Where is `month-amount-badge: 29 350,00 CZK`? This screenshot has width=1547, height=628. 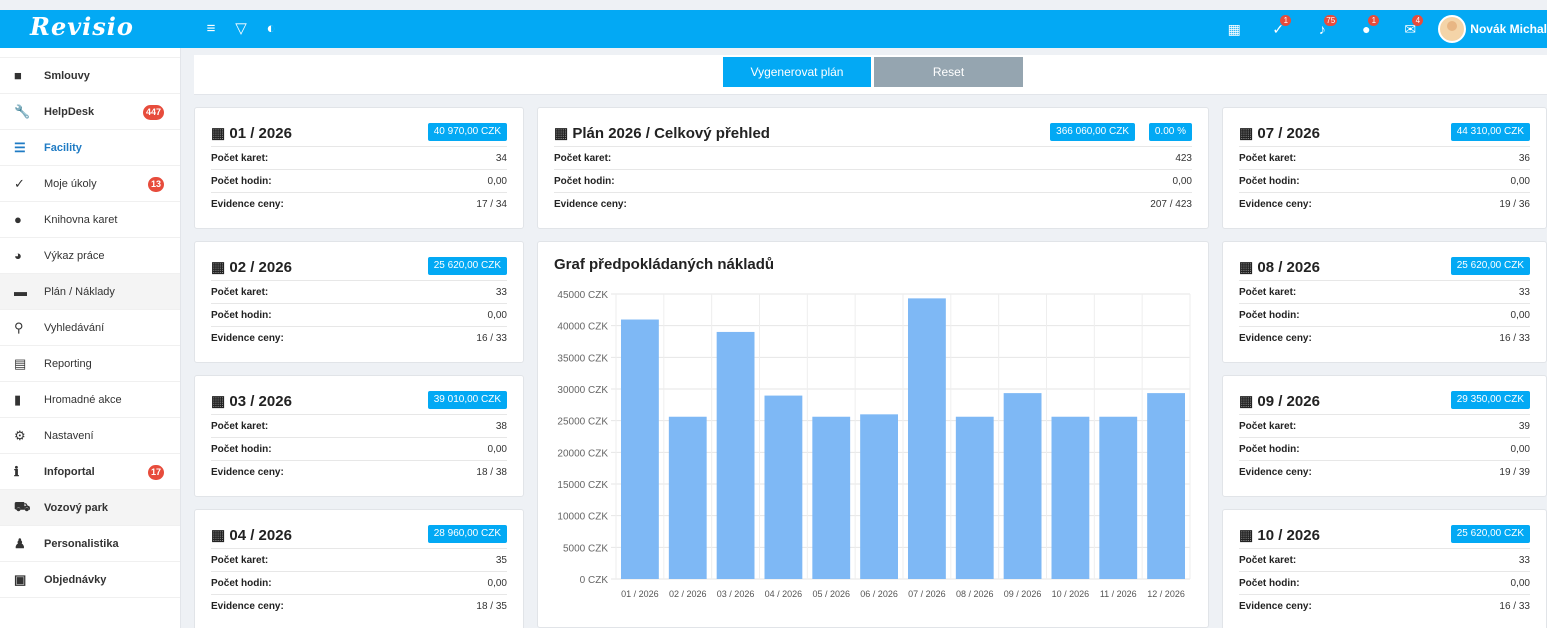
month-amount-badge: 29 350,00 CZK is located at coordinates (1490, 400).